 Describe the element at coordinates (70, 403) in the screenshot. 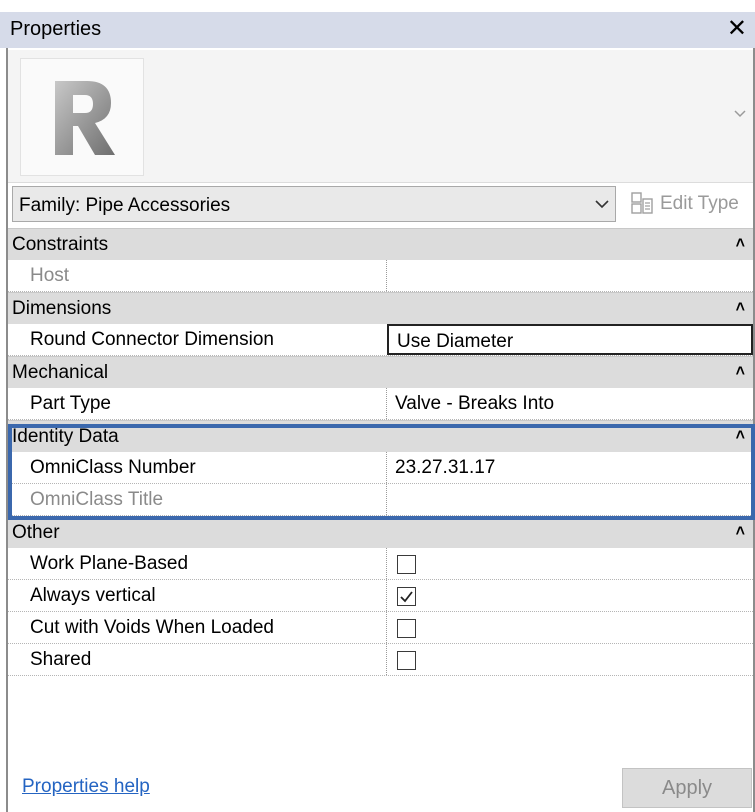

I see `property-label: Part Type` at that location.